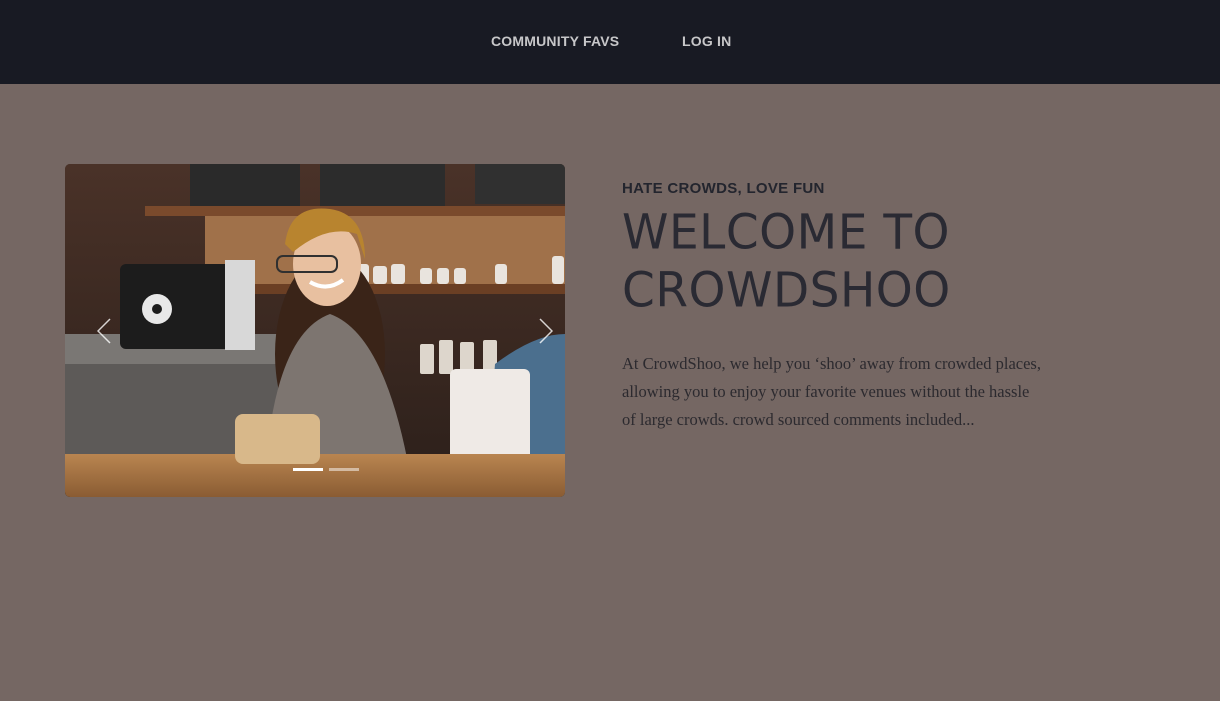  I want to click on carousel-next-button, so click(546, 331).